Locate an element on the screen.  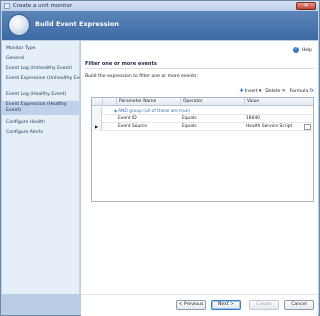
column-header-value: Value is located at coordinates (278, 102).